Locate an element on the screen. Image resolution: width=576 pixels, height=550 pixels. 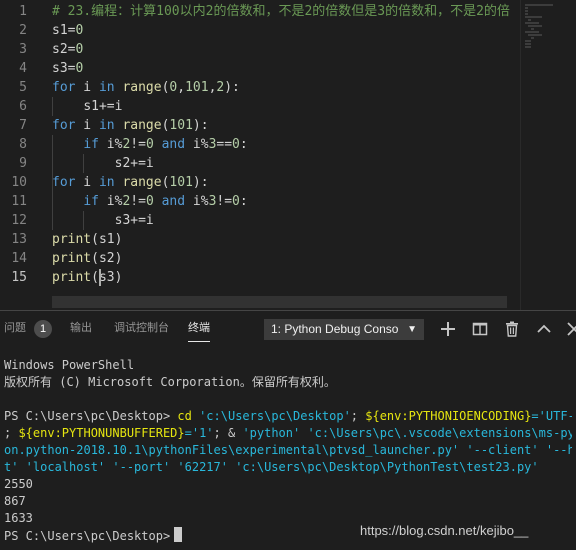
chevron-down-icon: ▼ is located at coordinates (412, 329).